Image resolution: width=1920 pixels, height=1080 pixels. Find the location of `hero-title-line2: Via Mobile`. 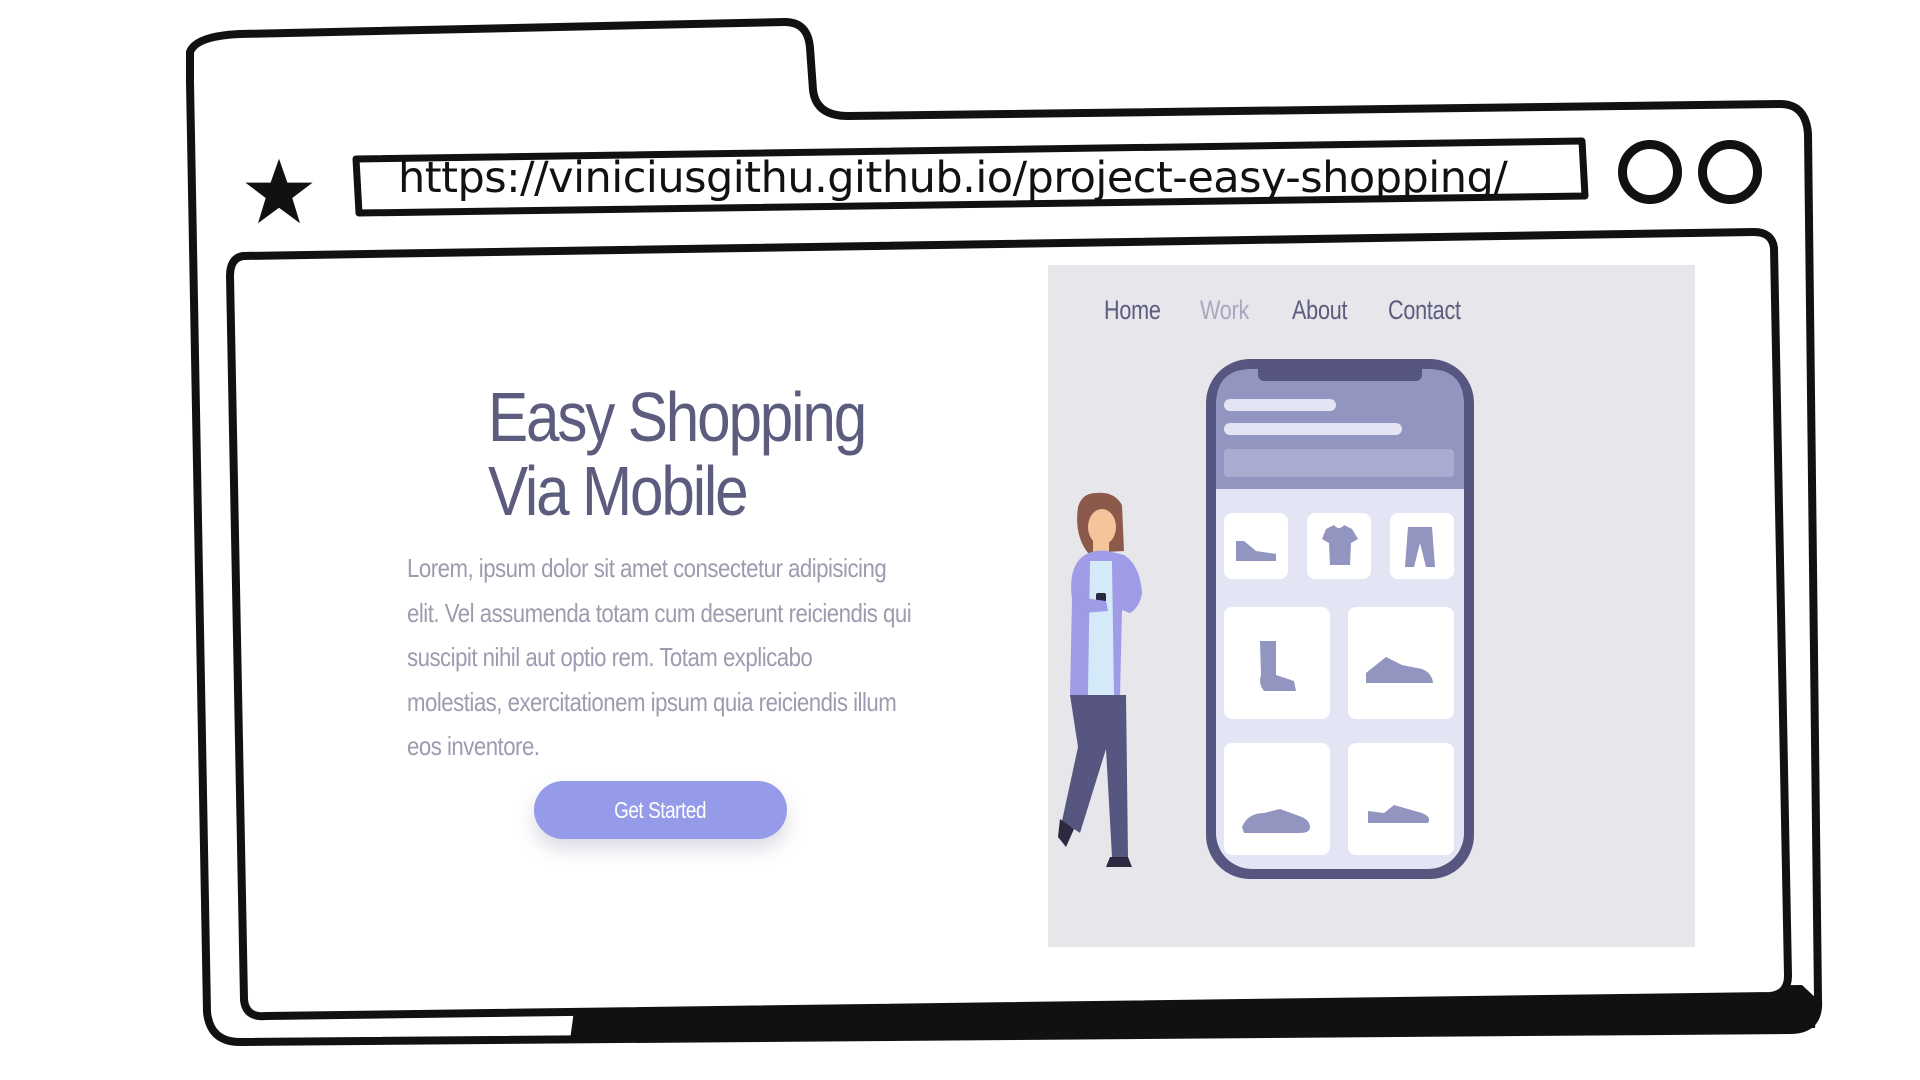

hero-title-line2: Via Mobile is located at coordinates (618, 491).